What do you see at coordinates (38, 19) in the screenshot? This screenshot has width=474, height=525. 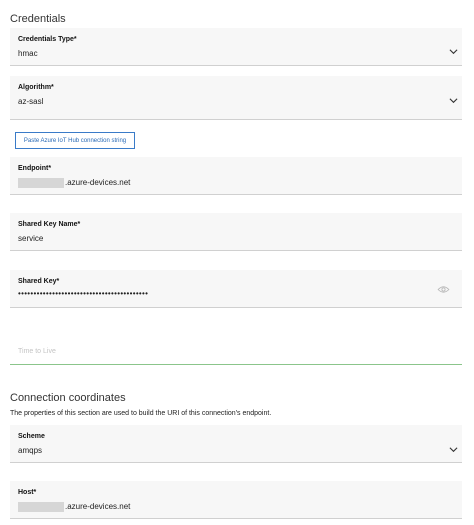 I see `credentials-section-title: Credentials` at bounding box center [38, 19].